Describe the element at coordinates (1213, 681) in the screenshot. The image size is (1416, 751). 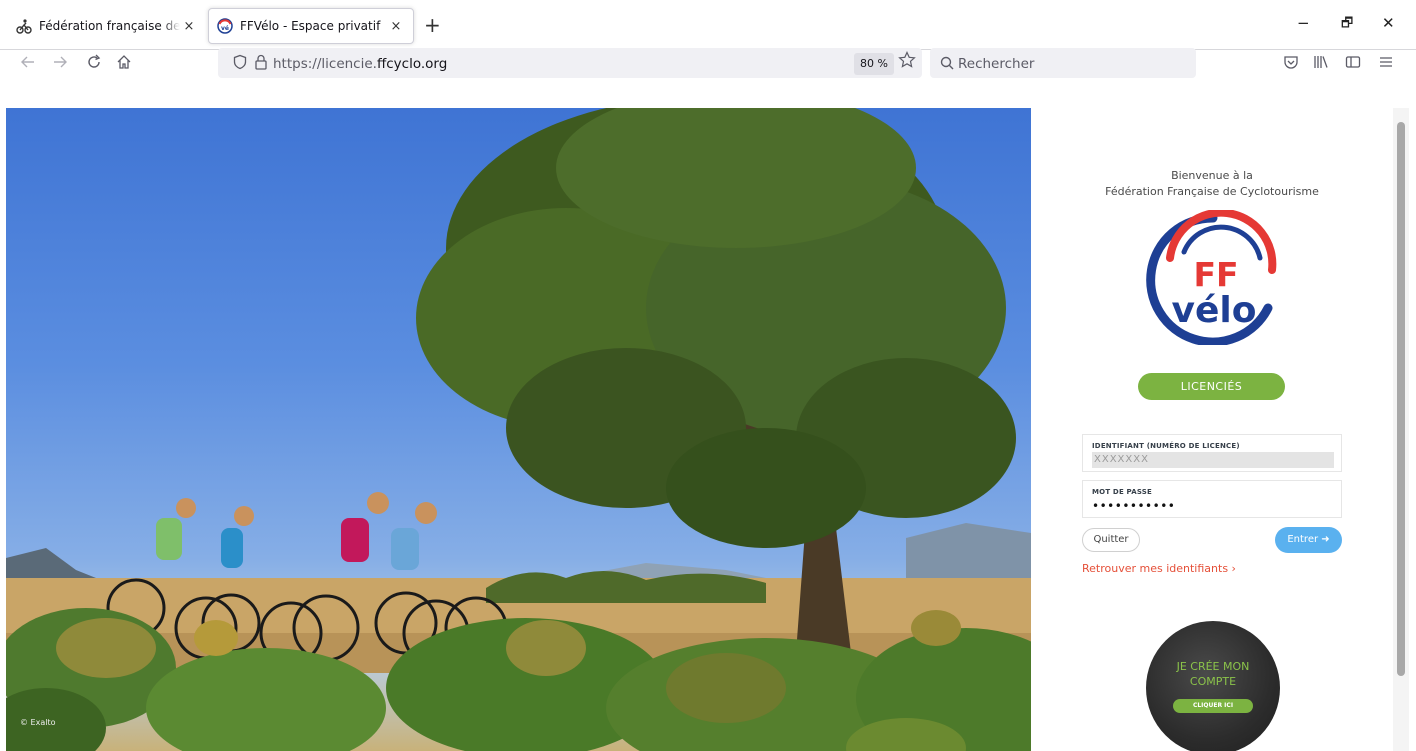
I see `create-account-line-2: COMPTE` at that location.